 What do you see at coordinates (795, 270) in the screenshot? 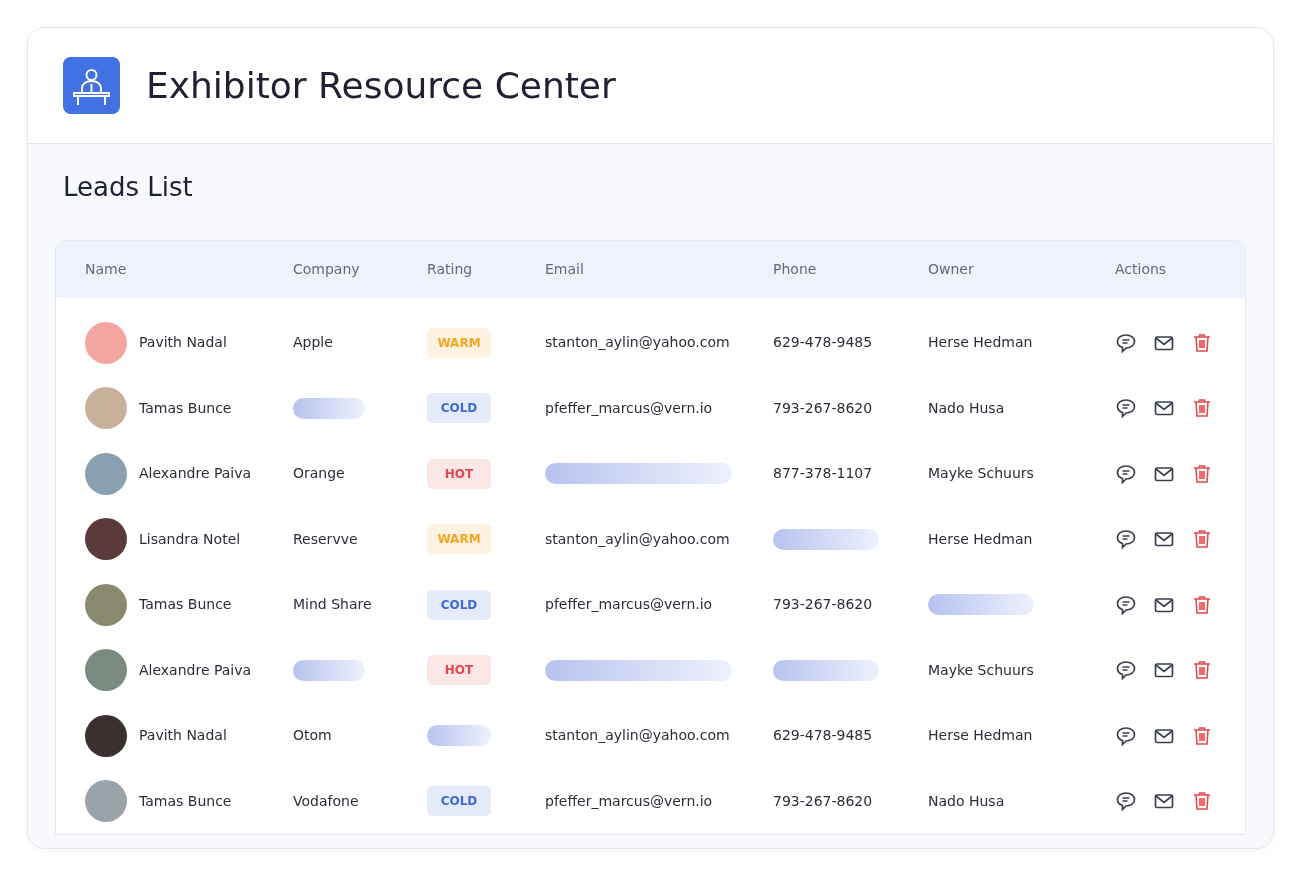
I see `column-header: Phone` at bounding box center [795, 270].